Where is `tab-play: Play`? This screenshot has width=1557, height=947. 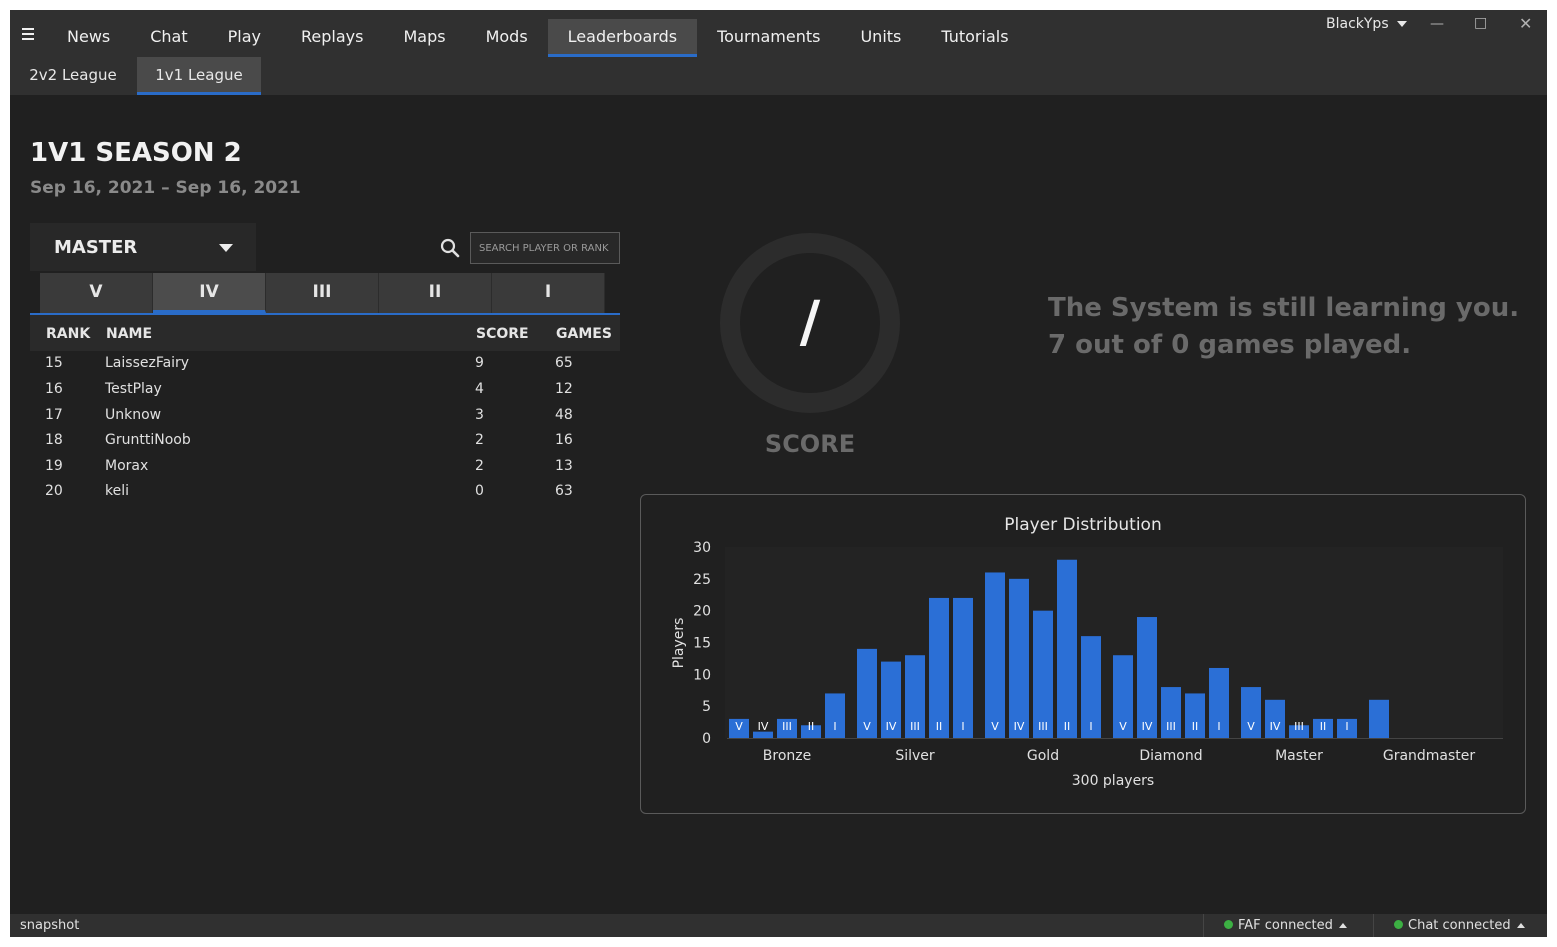
tab-play: Play is located at coordinates (244, 38).